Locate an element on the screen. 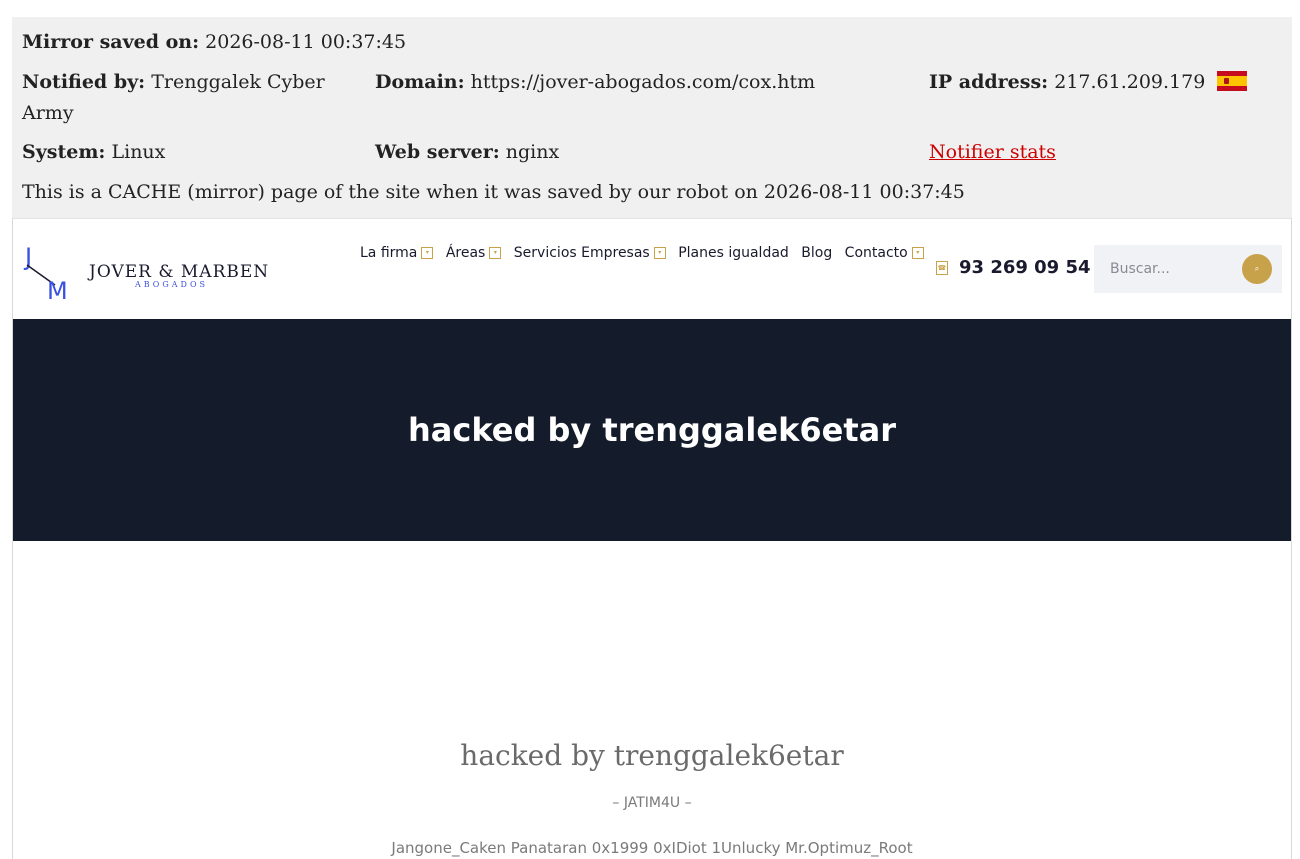 The width and height of the screenshot is (1300, 859). notified-value-cont: Army is located at coordinates (48, 113).